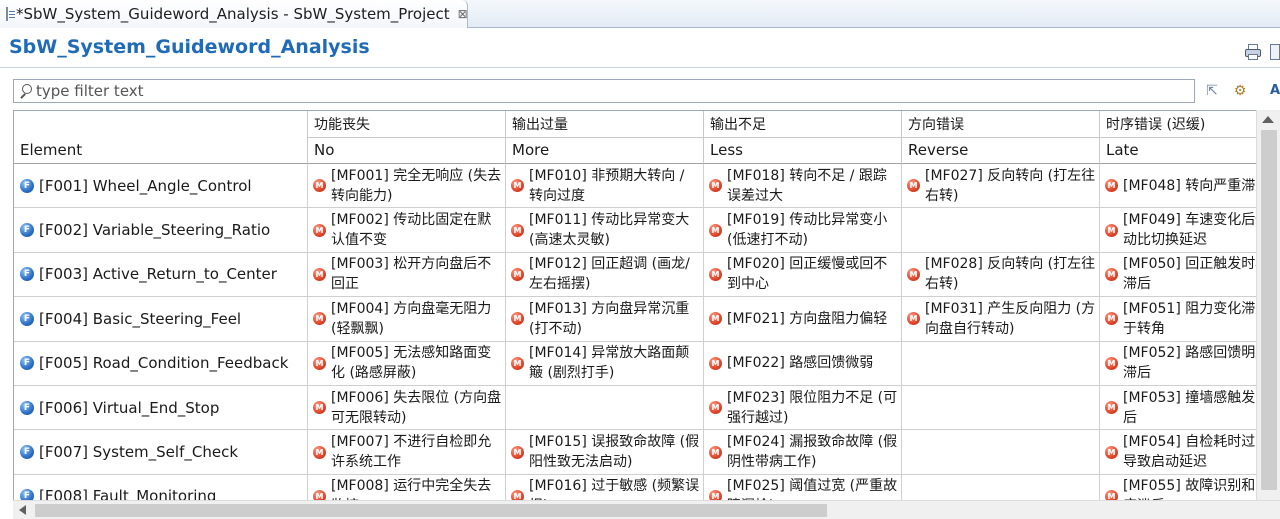 This screenshot has height=519, width=1280. What do you see at coordinates (1273, 91) in the screenshot?
I see `font-size-icon: A` at bounding box center [1273, 91].